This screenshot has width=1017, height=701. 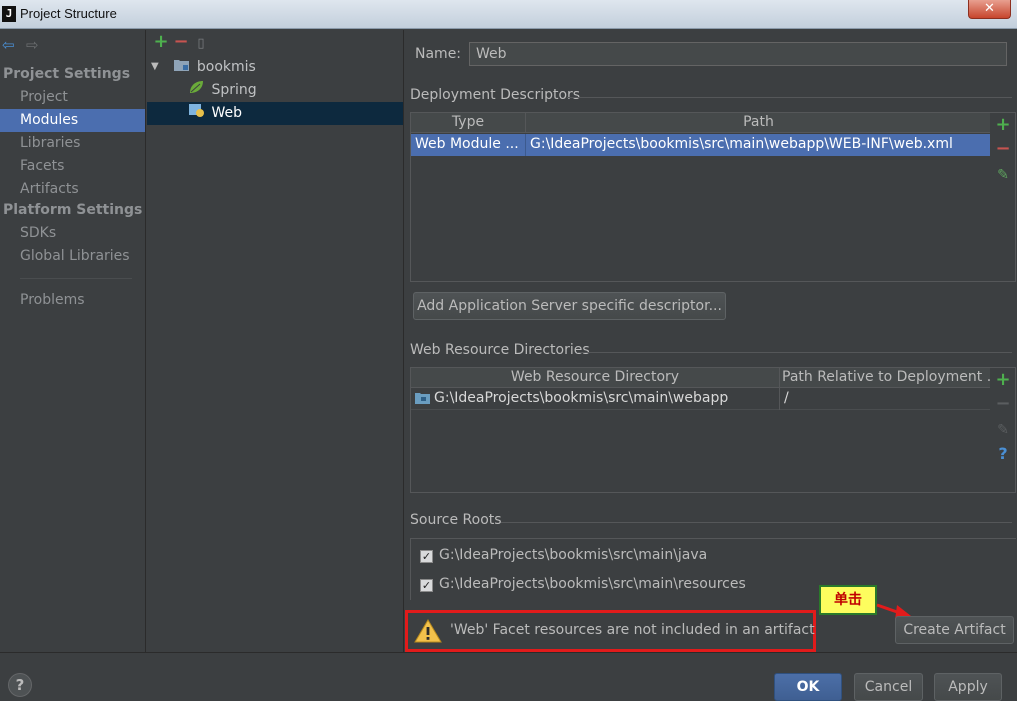 I want to click on cancel-button: Cancel, so click(x=888, y=687).